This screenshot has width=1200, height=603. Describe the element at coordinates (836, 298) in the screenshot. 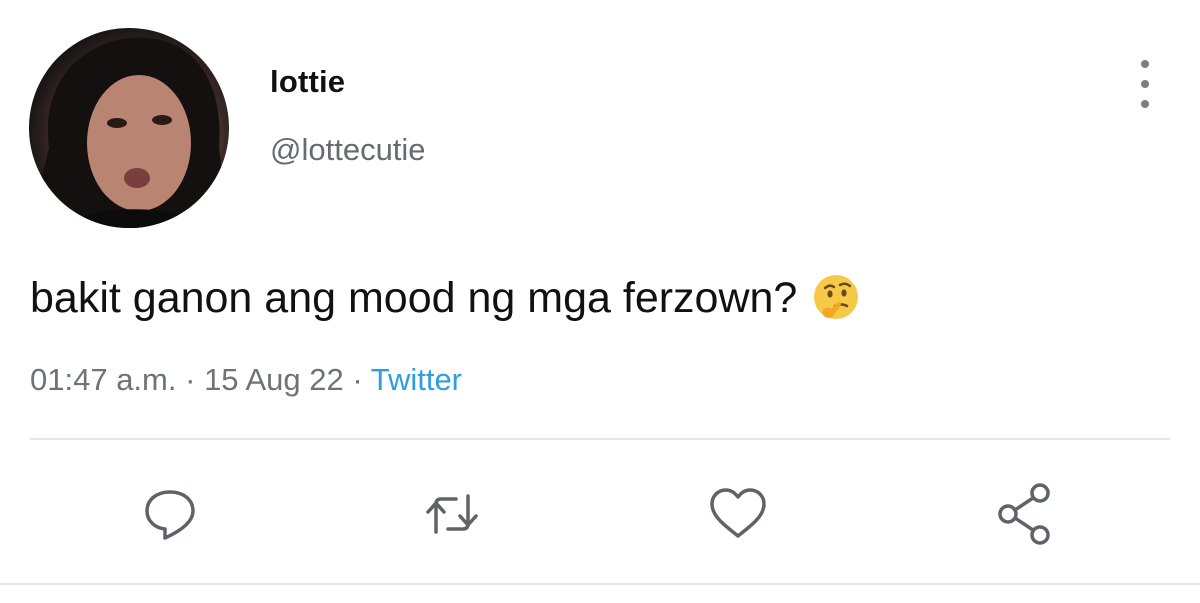

I see `thinking-face-icon` at that location.